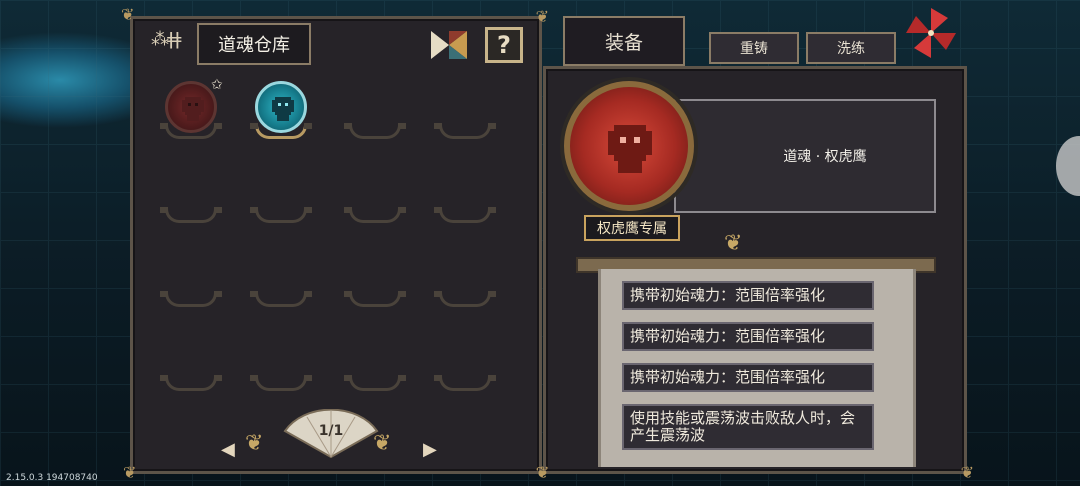  I want to click on candles-icon: ⁂ǂǂ, so click(166, 39).